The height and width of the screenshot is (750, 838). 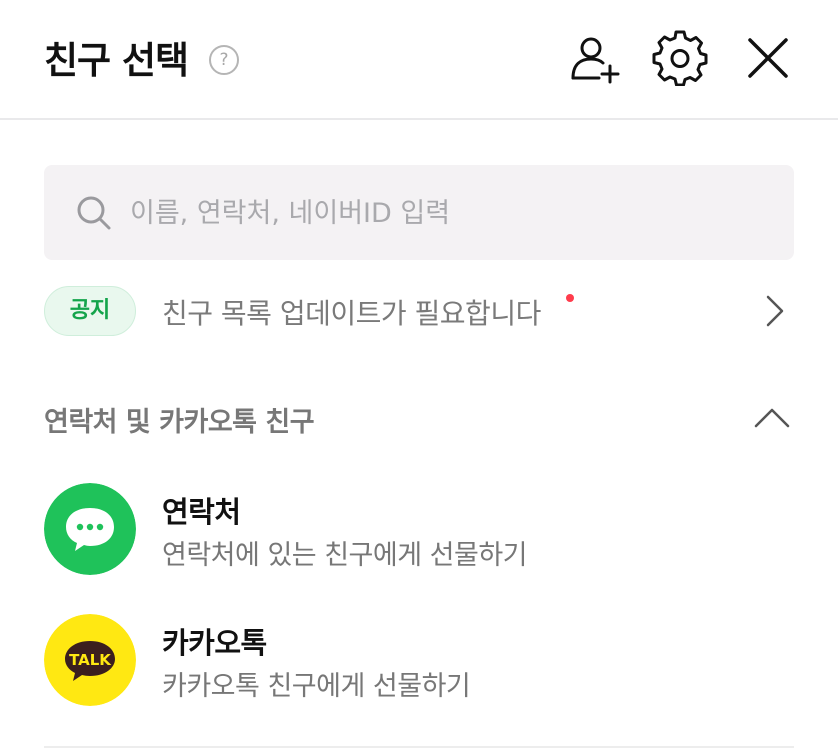 What do you see at coordinates (116, 60) in the screenshot?
I see `page-title: 친구 선택` at bounding box center [116, 60].